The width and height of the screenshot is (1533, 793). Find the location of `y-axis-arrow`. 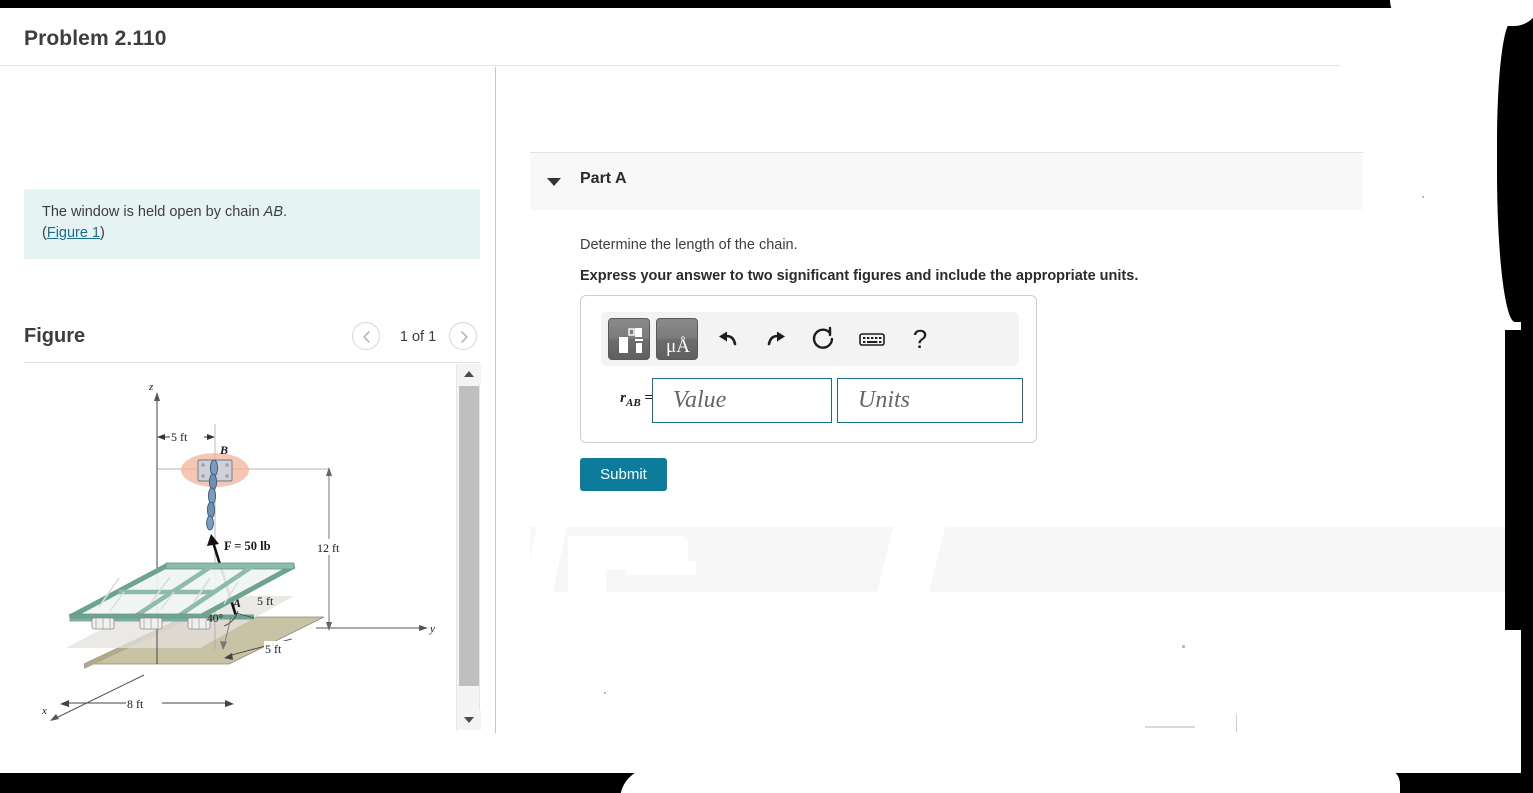

y-axis-arrow is located at coordinates (423, 628).